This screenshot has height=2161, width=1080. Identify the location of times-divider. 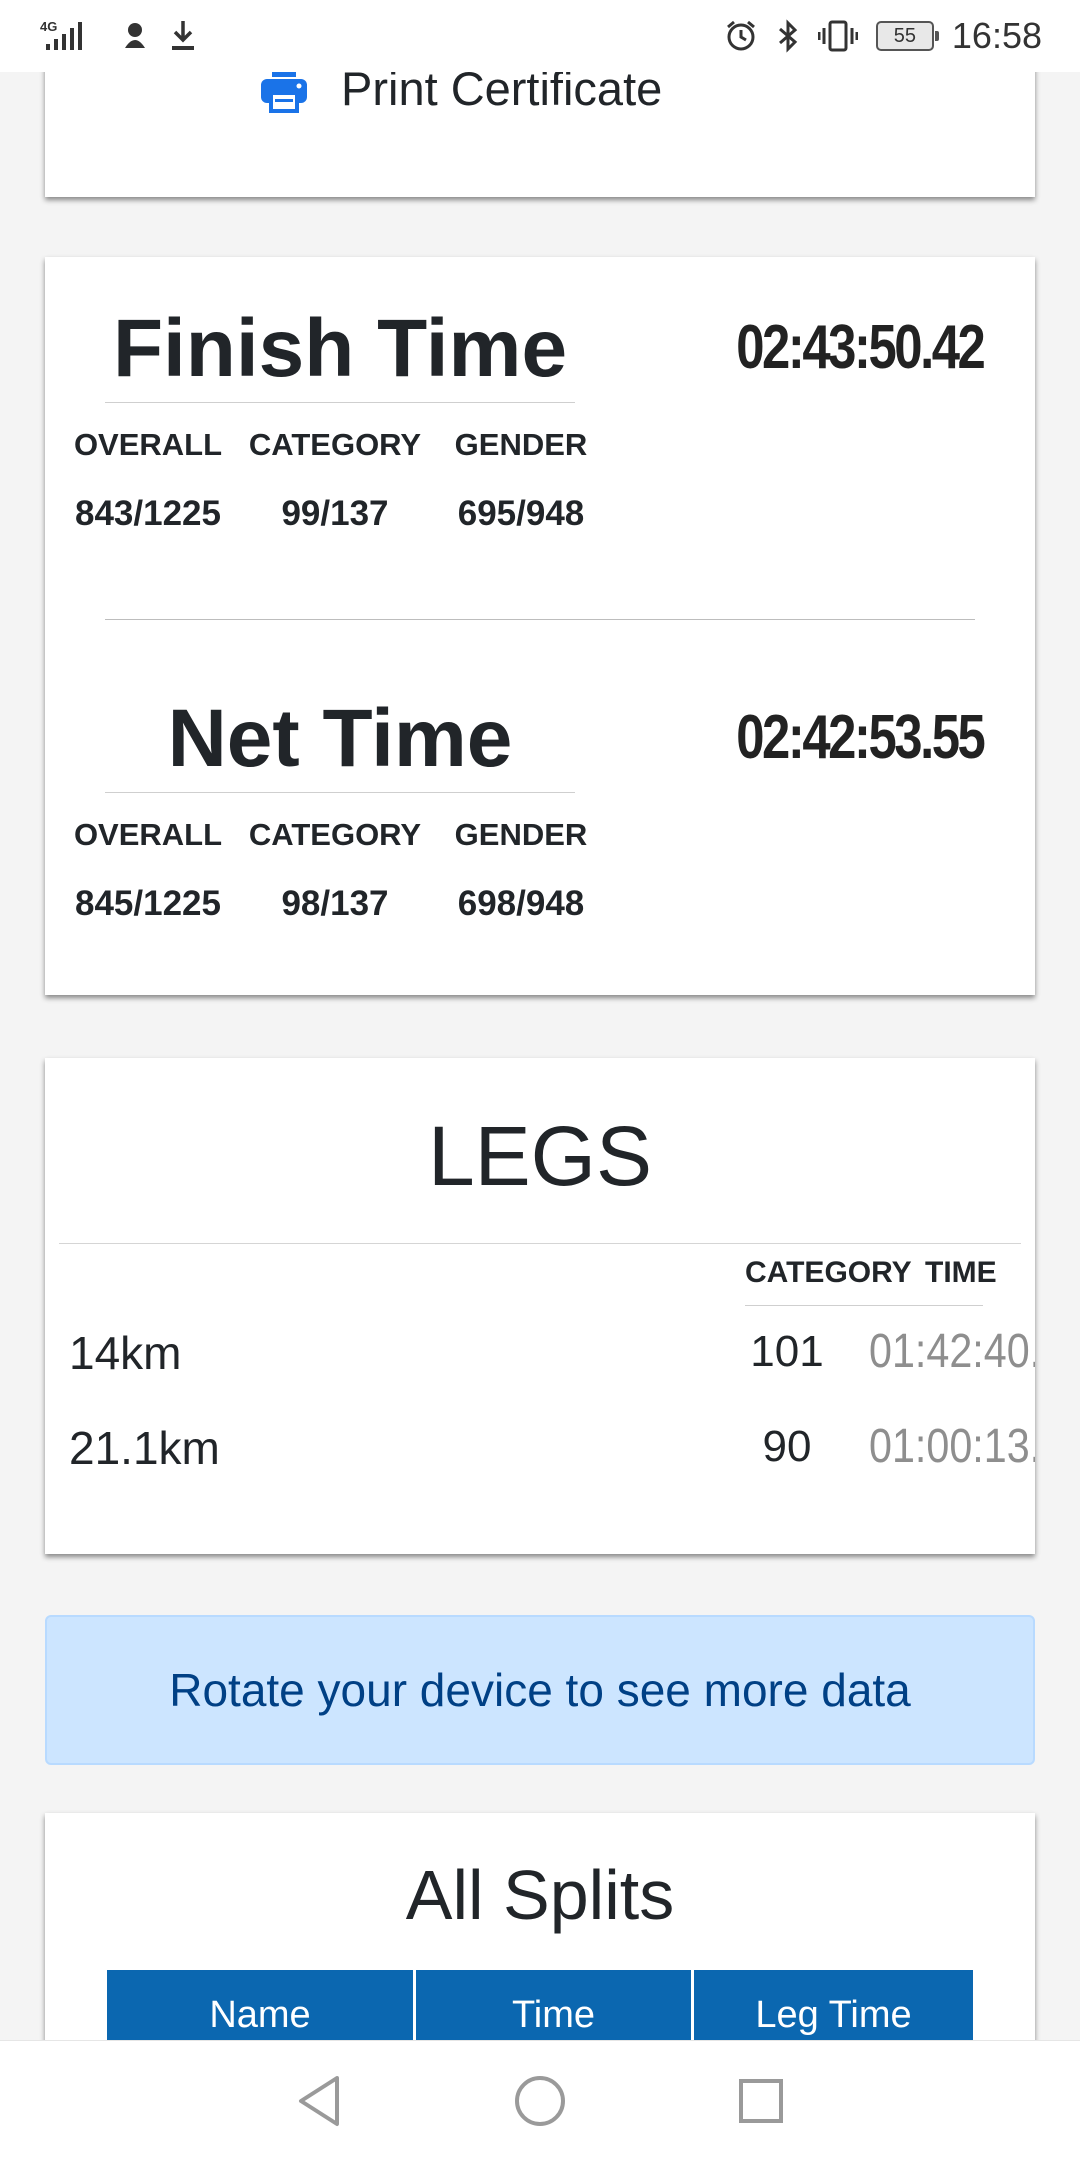
(540, 619).